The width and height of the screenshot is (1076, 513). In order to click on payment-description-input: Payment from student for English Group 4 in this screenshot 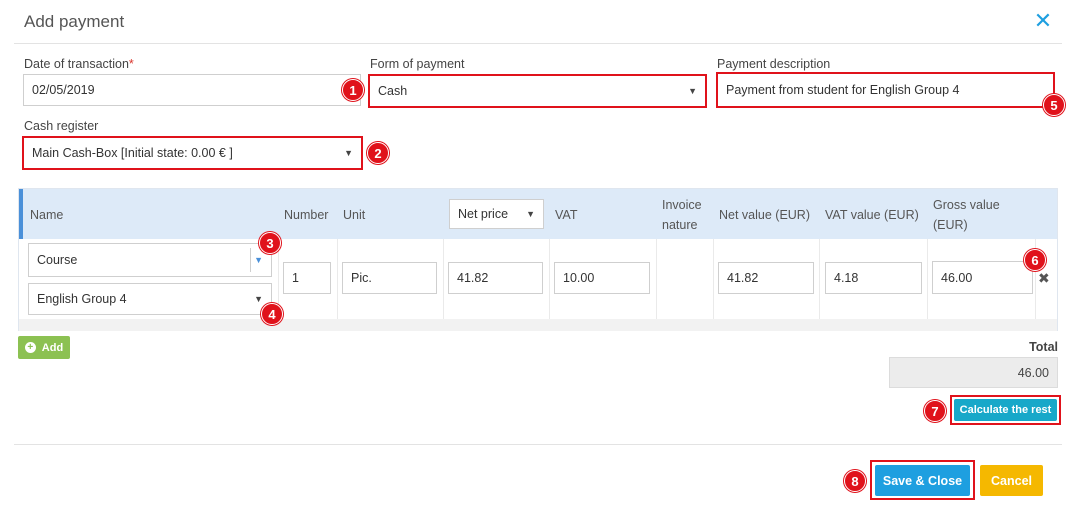, I will do `click(885, 90)`.